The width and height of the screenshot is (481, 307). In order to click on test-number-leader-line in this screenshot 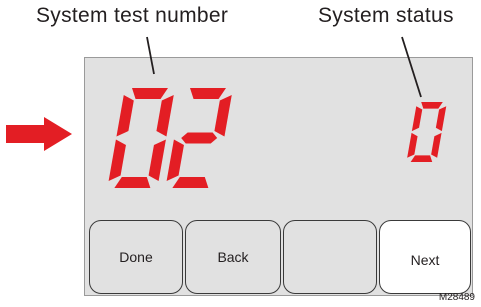, I will do `click(150, 55)`.